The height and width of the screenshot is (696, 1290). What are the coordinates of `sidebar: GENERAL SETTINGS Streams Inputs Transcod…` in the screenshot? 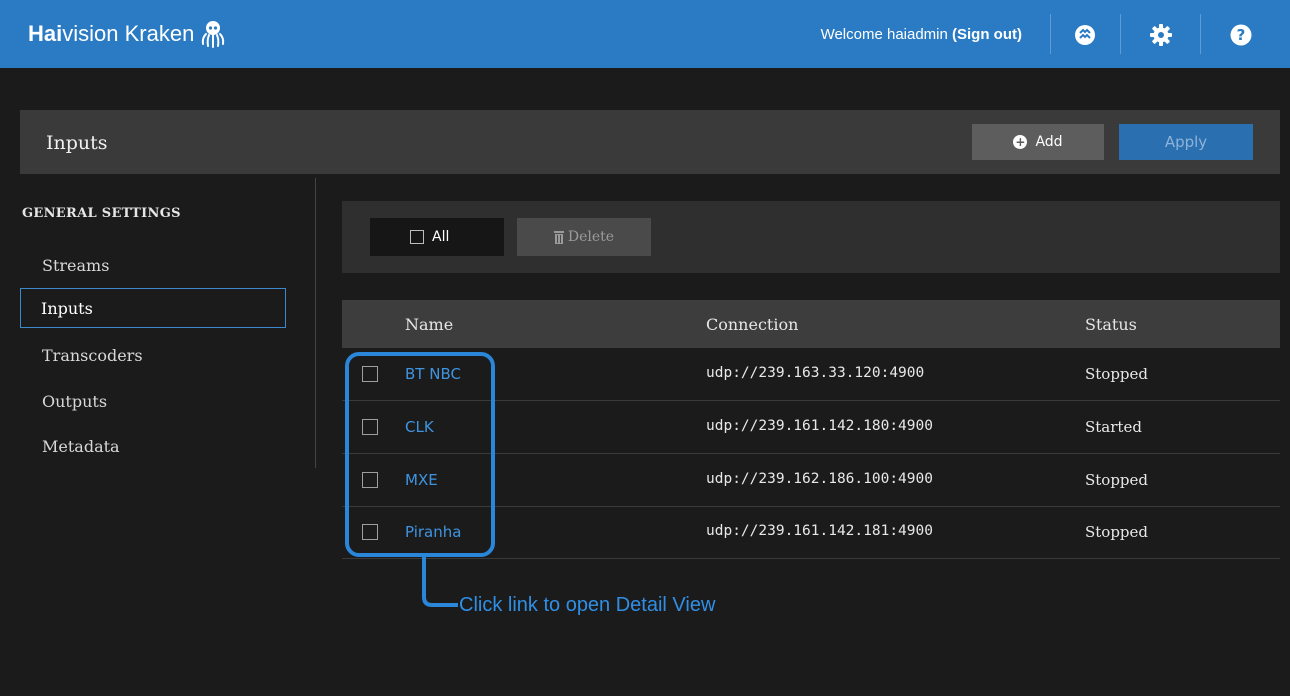 It's located at (168, 323).